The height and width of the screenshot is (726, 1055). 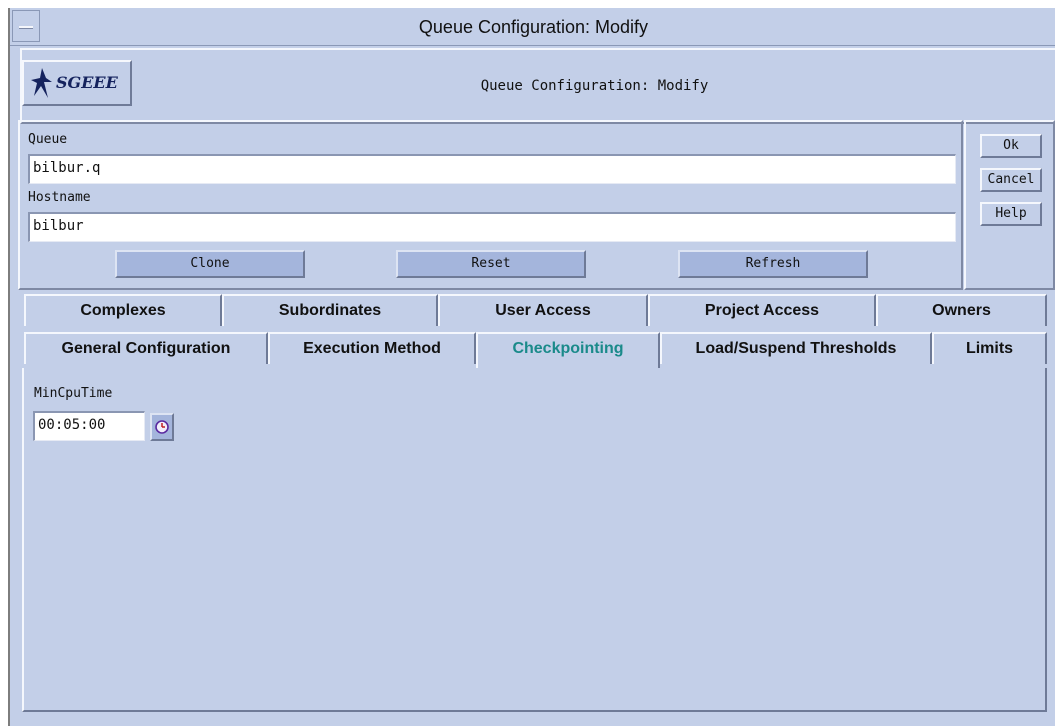 What do you see at coordinates (123, 310) in the screenshot?
I see `tab-complexes: Complexes` at bounding box center [123, 310].